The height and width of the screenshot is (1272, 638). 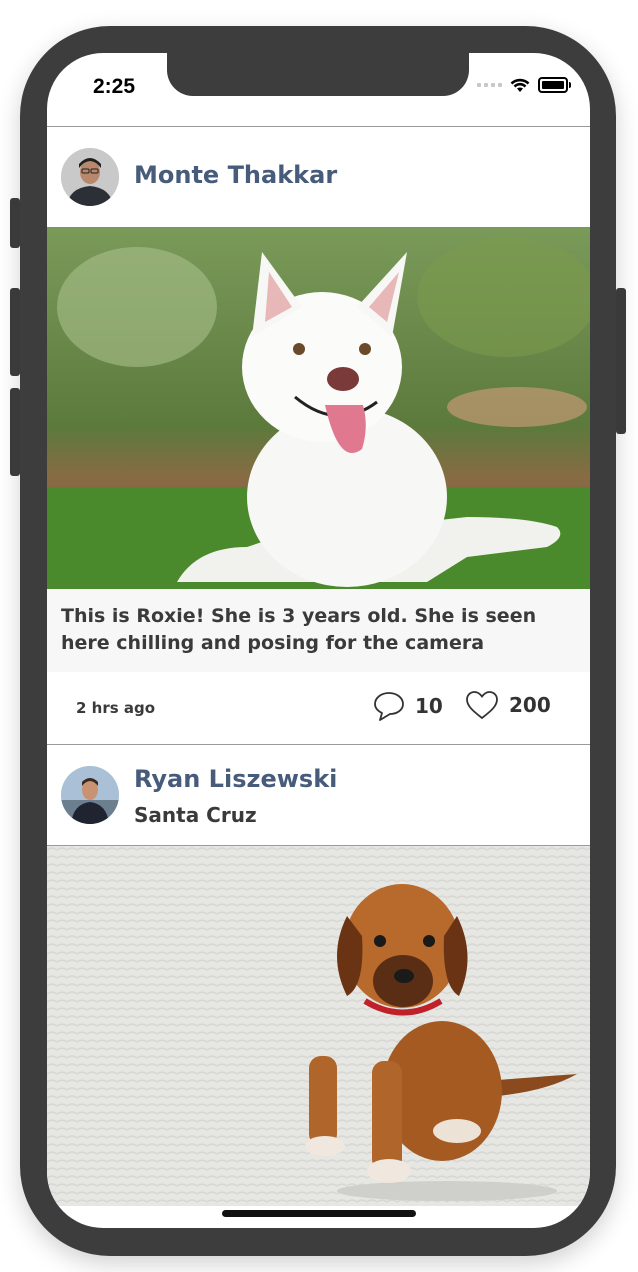 I want to click on battery-icon, so click(x=554, y=85).